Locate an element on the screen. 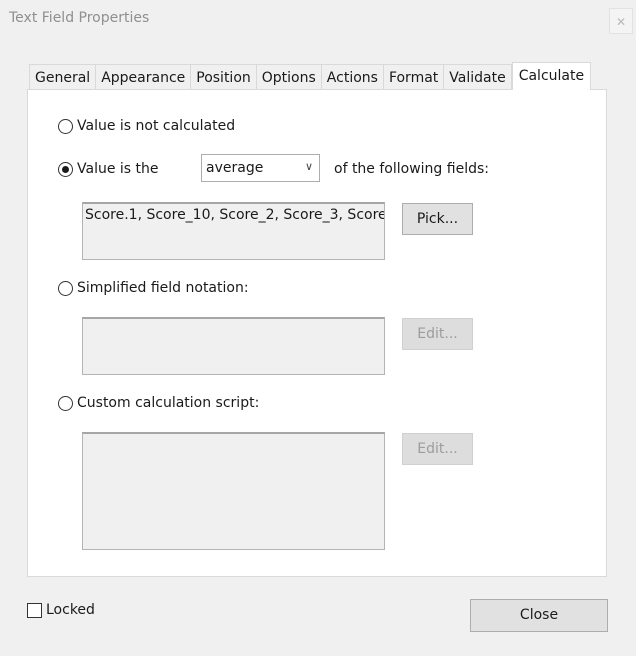 The image size is (636, 656). custom-script-radio is located at coordinates (65, 403).